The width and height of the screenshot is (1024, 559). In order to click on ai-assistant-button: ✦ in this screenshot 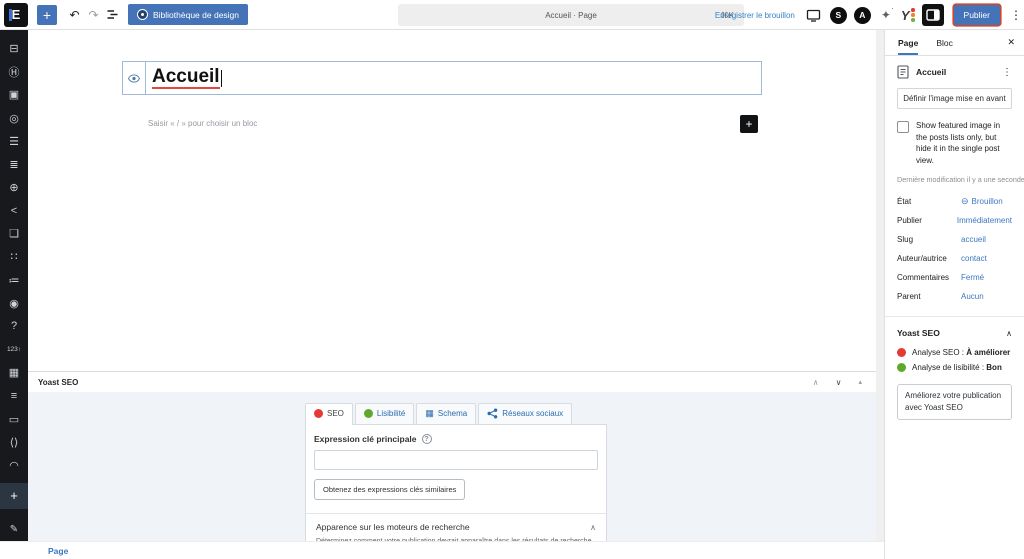, I will do `click(886, 15)`.